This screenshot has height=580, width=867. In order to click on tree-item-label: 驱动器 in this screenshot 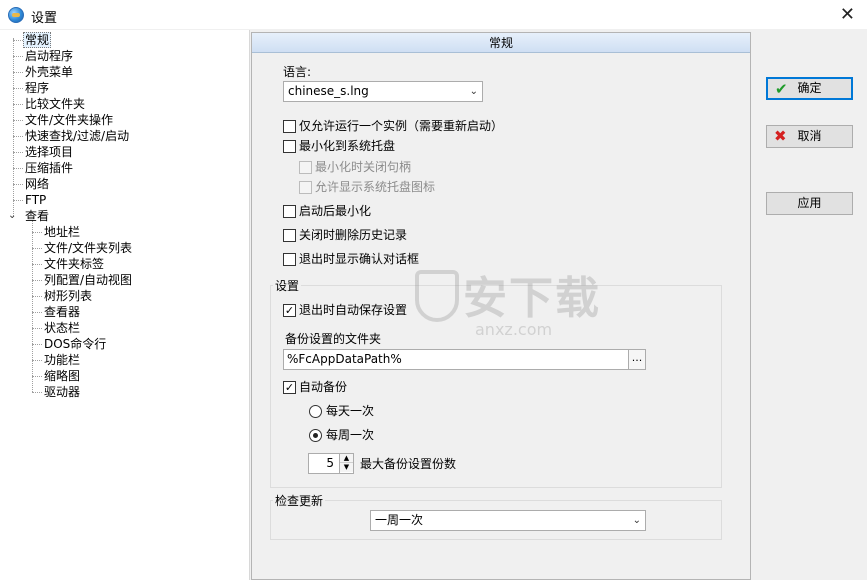, I will do `click(62, 392)`.